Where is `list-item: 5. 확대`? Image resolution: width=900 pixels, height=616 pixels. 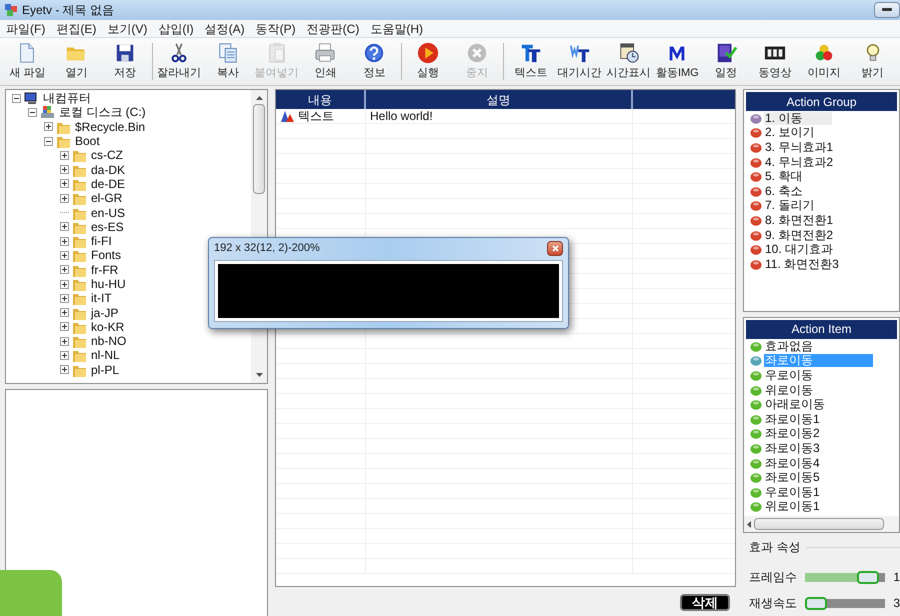 list-item: 5. 확대 is located at coordinates (784, 177).